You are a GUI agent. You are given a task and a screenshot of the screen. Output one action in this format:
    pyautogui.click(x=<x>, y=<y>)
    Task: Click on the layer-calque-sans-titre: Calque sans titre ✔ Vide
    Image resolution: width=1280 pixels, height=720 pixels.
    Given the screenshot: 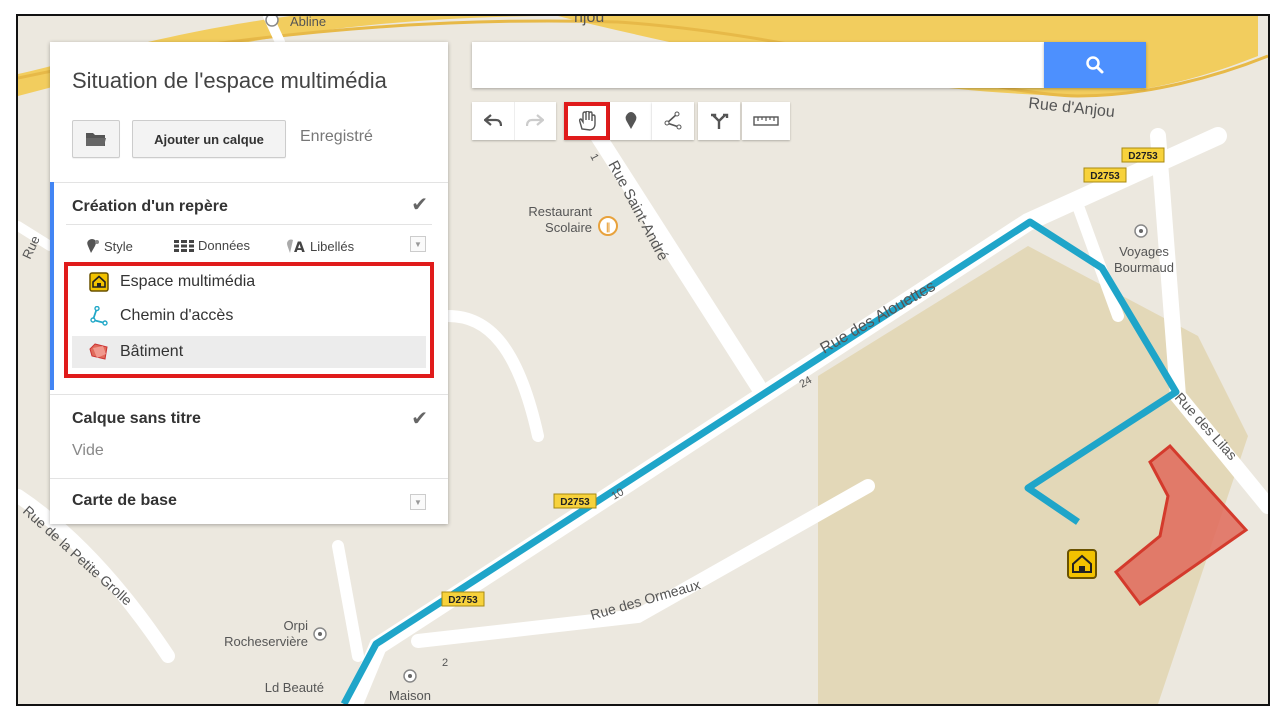 What is the action you would take?
    pyautogui.click(x=249, y=436)
    